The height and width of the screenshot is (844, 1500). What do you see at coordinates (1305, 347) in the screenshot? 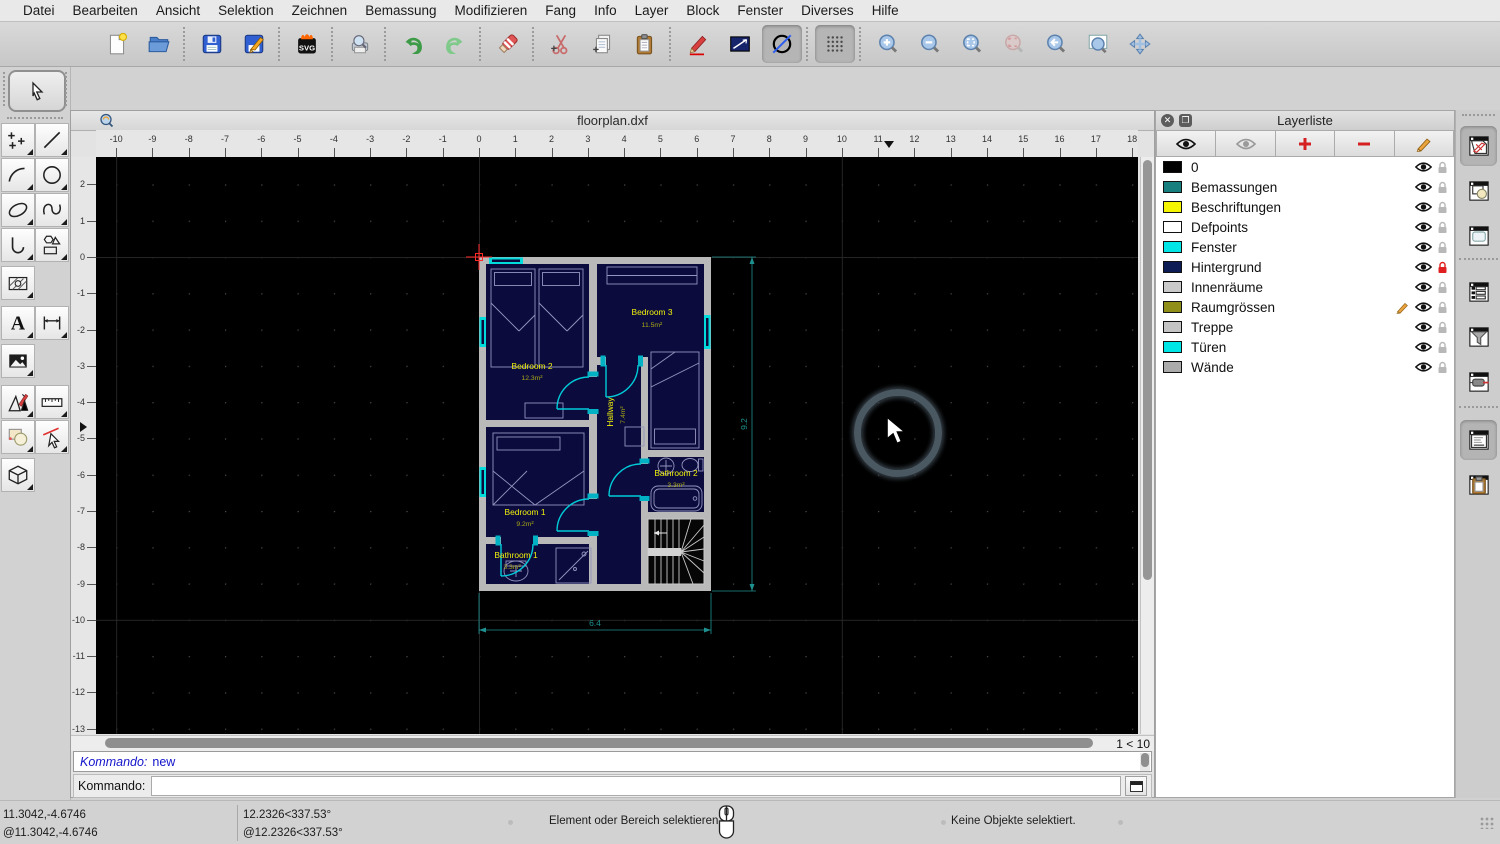
I see `layer-row-türen: Türen` at bounding box center [1305, 347].